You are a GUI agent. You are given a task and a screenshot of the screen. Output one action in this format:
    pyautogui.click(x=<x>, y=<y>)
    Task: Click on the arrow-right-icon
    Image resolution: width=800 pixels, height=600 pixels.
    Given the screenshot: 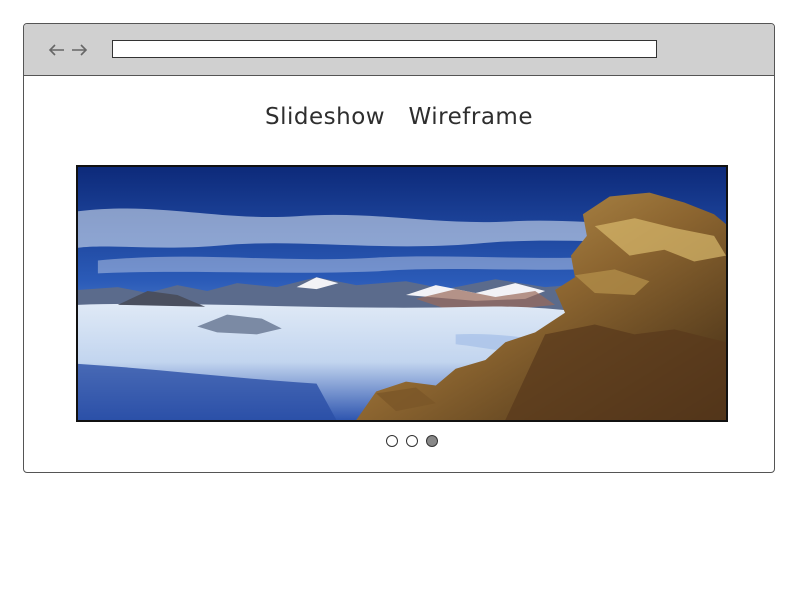 What is the action you would take?
    pyautogui.click(x=79, y=50)
    